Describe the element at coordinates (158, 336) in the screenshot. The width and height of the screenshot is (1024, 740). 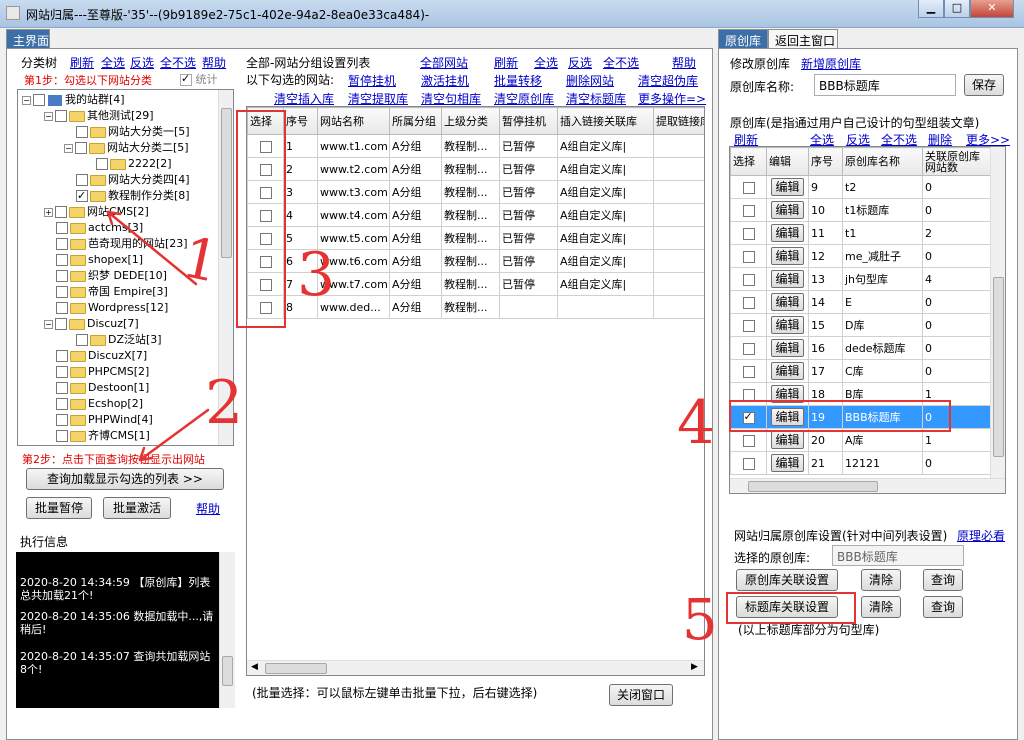
I see `annotation-arrows` at that location.